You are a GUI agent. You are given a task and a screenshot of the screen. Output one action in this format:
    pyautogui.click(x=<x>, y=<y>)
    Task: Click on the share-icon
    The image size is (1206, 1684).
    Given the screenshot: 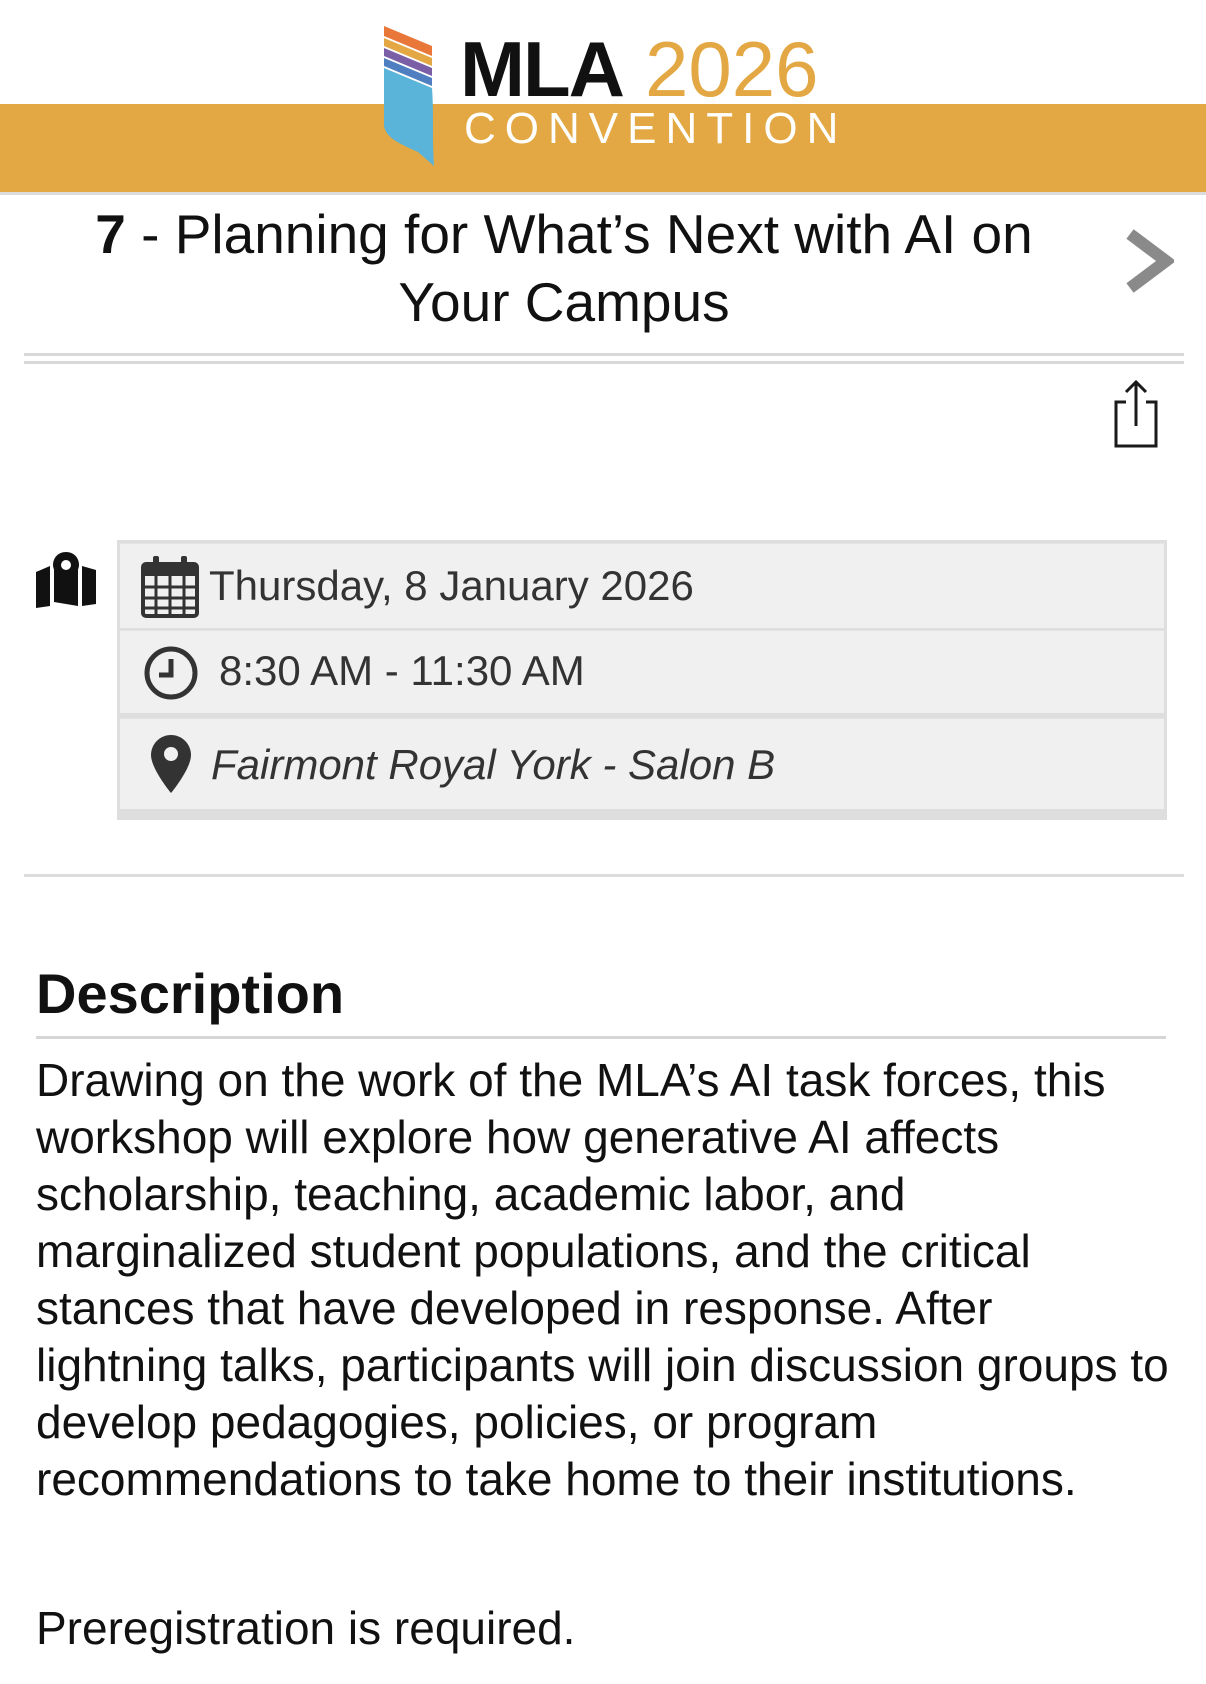 What is the action you would take?
    pyautogui.click(x=1136, y=414)
    